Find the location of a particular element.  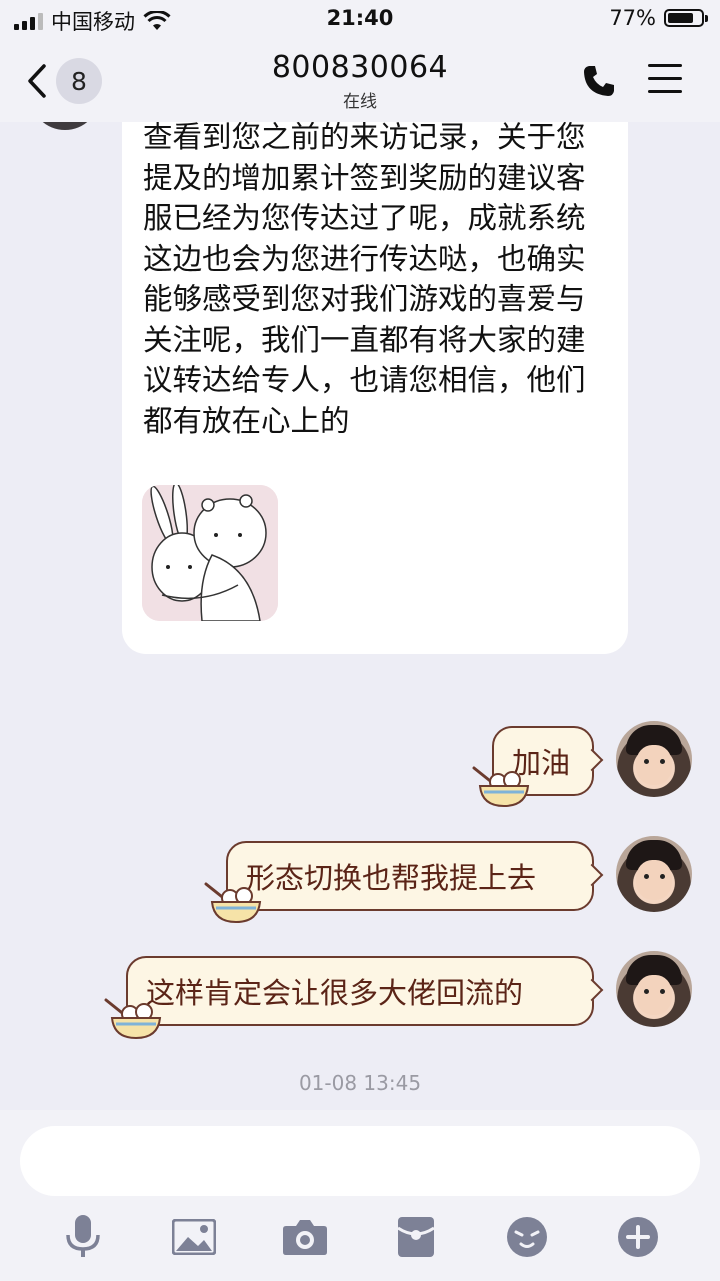

chat-header: 8 800830064 在线 is located at coordinates (360, 81).